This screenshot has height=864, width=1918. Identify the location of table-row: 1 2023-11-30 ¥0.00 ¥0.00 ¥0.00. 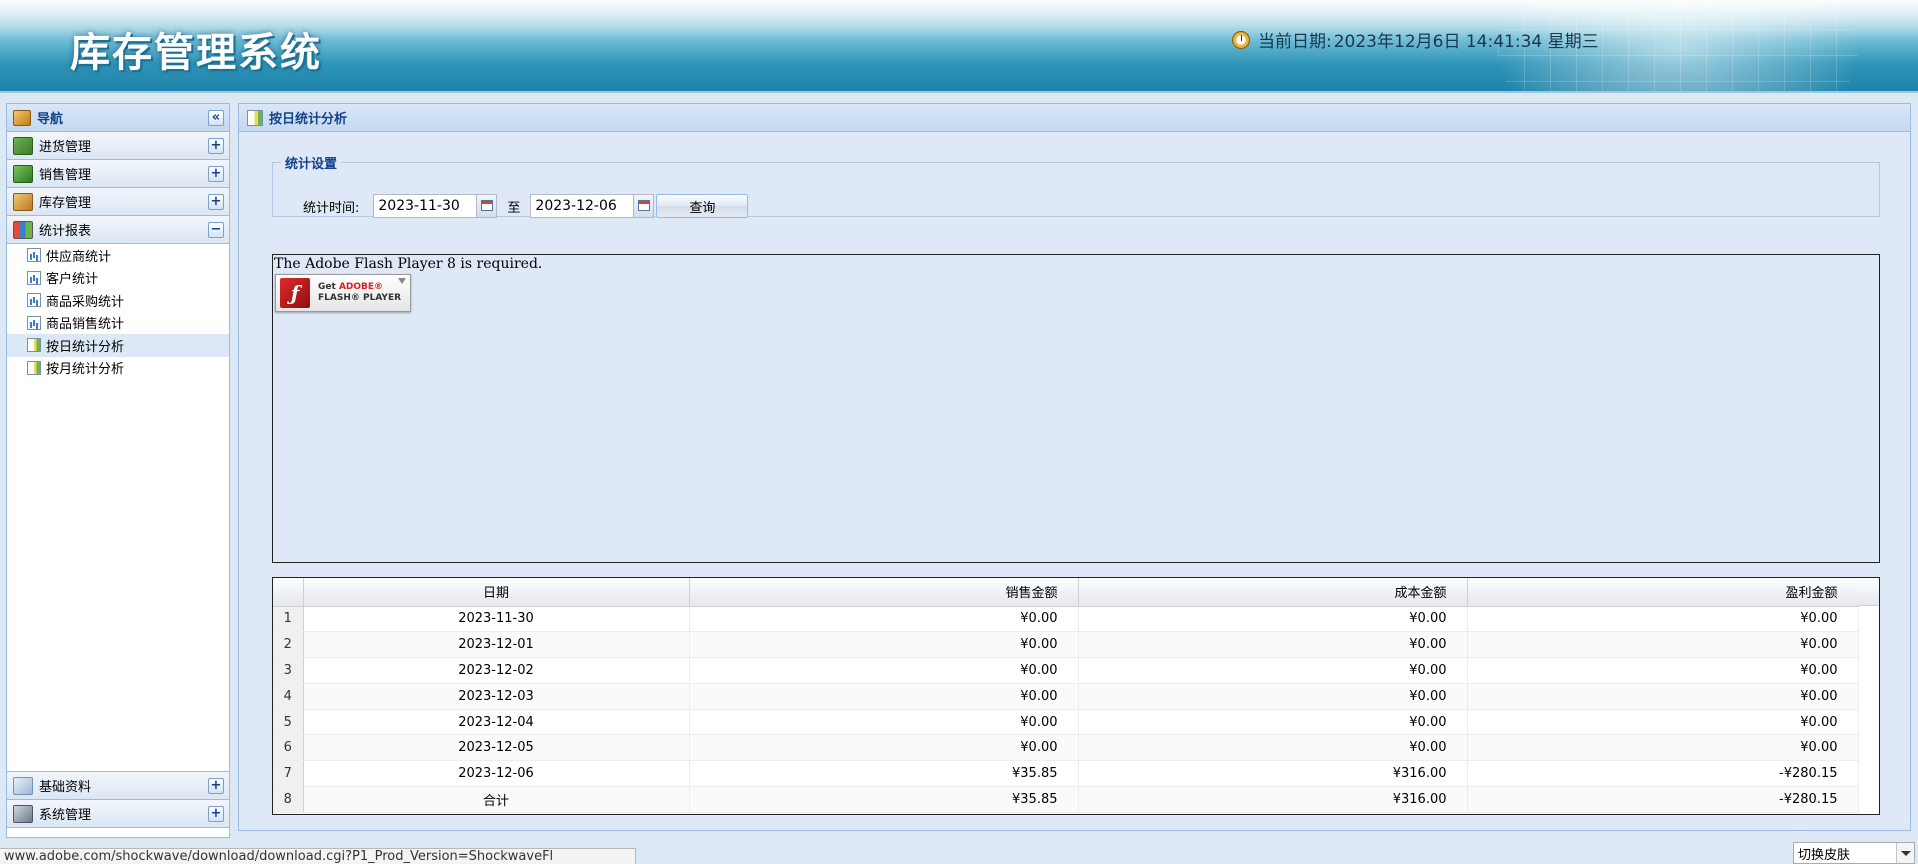
(1066, 619).